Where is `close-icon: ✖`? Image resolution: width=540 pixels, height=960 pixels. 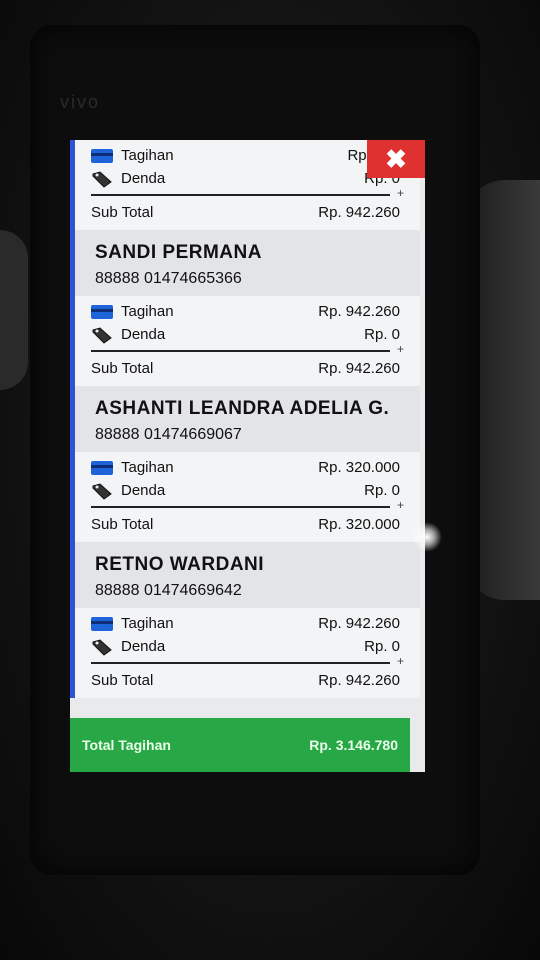 close-icon: ✖ is located at coordinates (396, 158).